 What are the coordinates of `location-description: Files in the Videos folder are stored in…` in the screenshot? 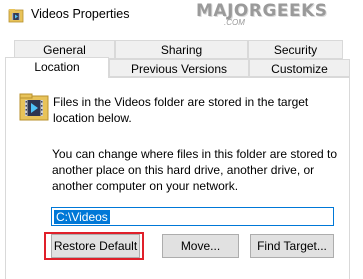 It's located at (181, 110).